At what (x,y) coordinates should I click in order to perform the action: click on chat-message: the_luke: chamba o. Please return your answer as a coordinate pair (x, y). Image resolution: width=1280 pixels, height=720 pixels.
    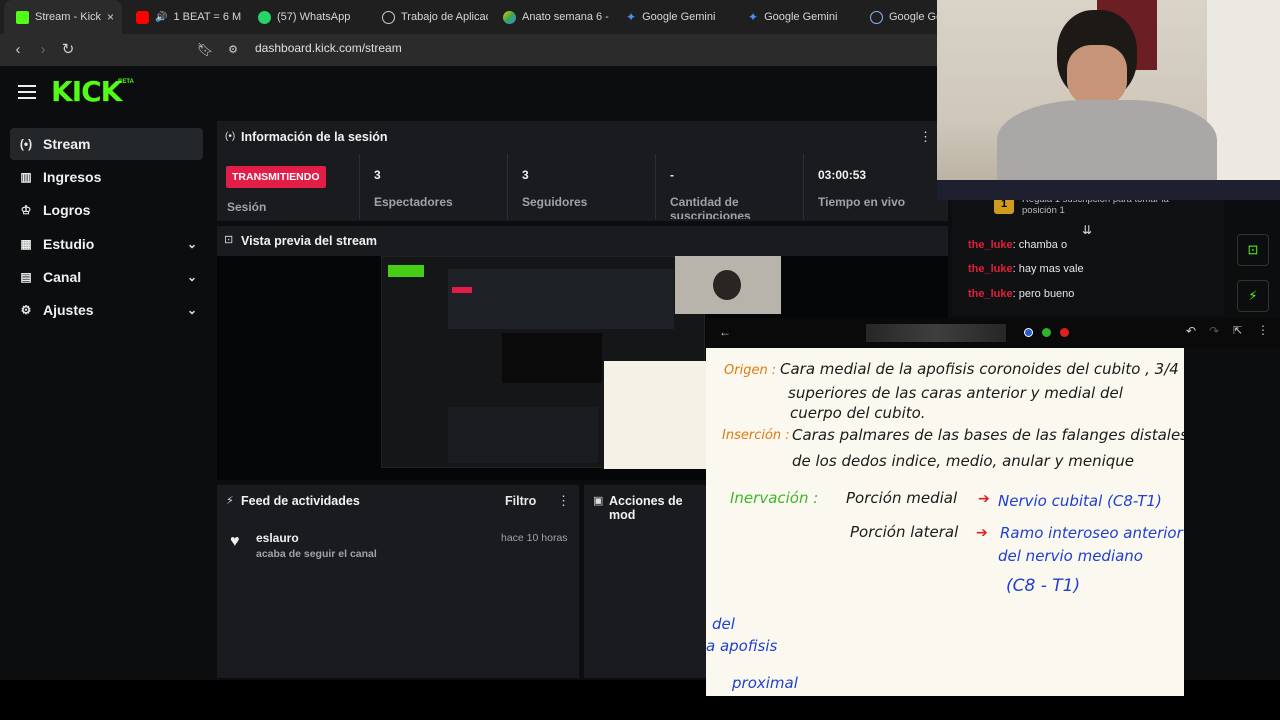
    Looking at the image, I should click on (1017, 245).